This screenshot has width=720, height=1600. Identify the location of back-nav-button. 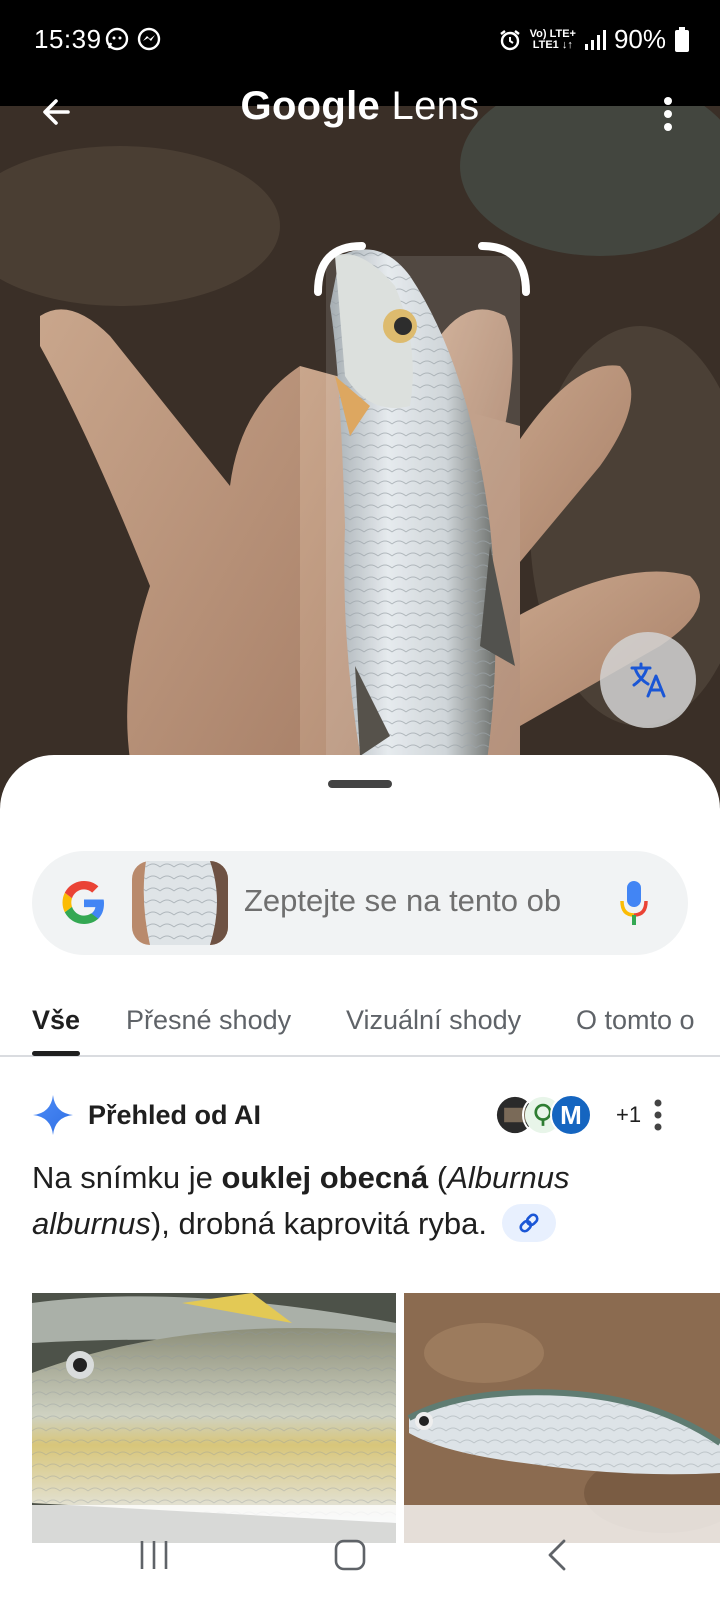
(558, 1555).